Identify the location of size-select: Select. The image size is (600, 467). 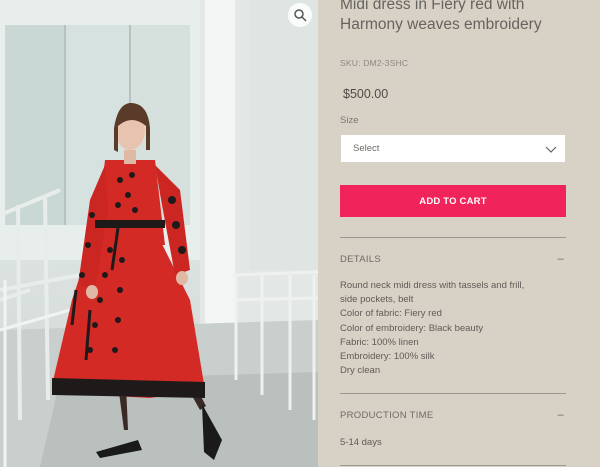
(453, 148).